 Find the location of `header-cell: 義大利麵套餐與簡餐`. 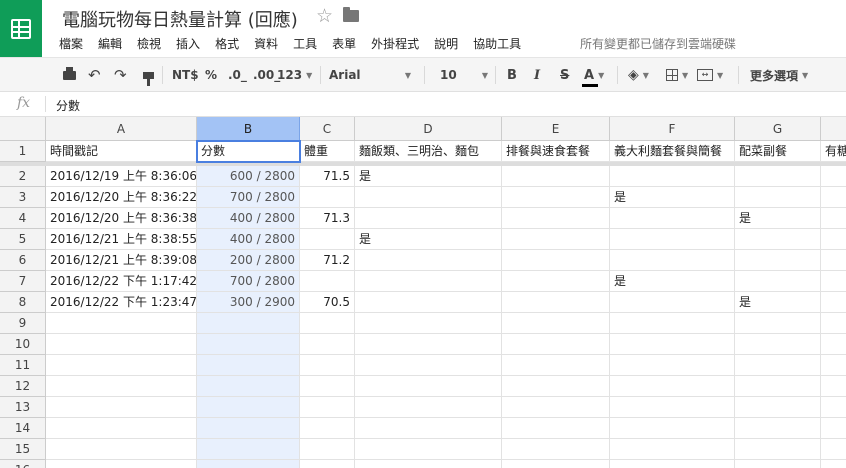

header-cell: 義大利麵套餐與簡餐 is located at coordinates (672, 151).